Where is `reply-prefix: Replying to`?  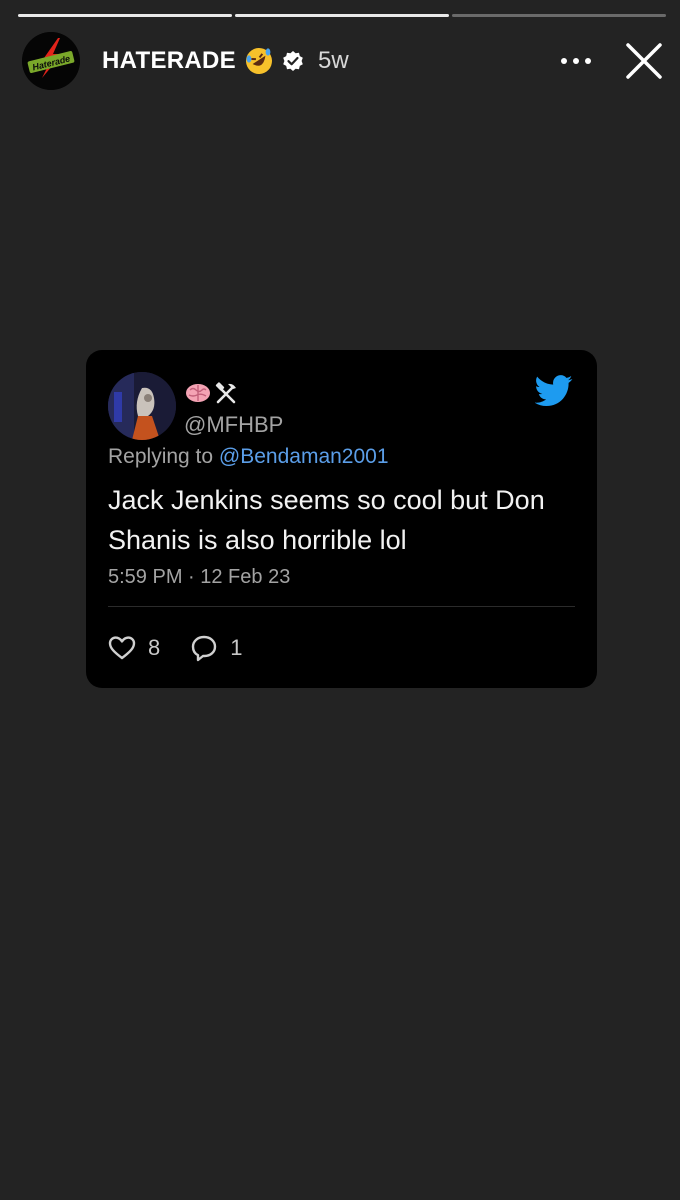 reply-prefix: Replying to is located at coordinates (161, 456).